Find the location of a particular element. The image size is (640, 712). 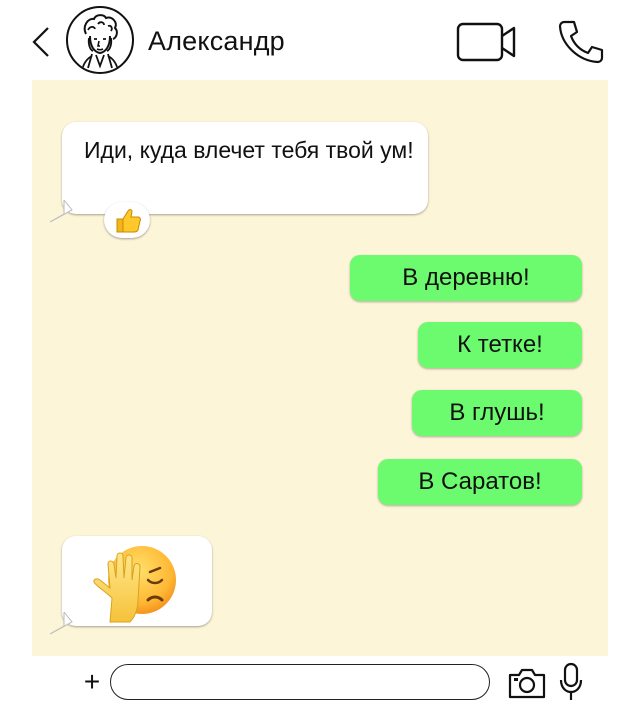

message-input is located at coordinates (300, 682).